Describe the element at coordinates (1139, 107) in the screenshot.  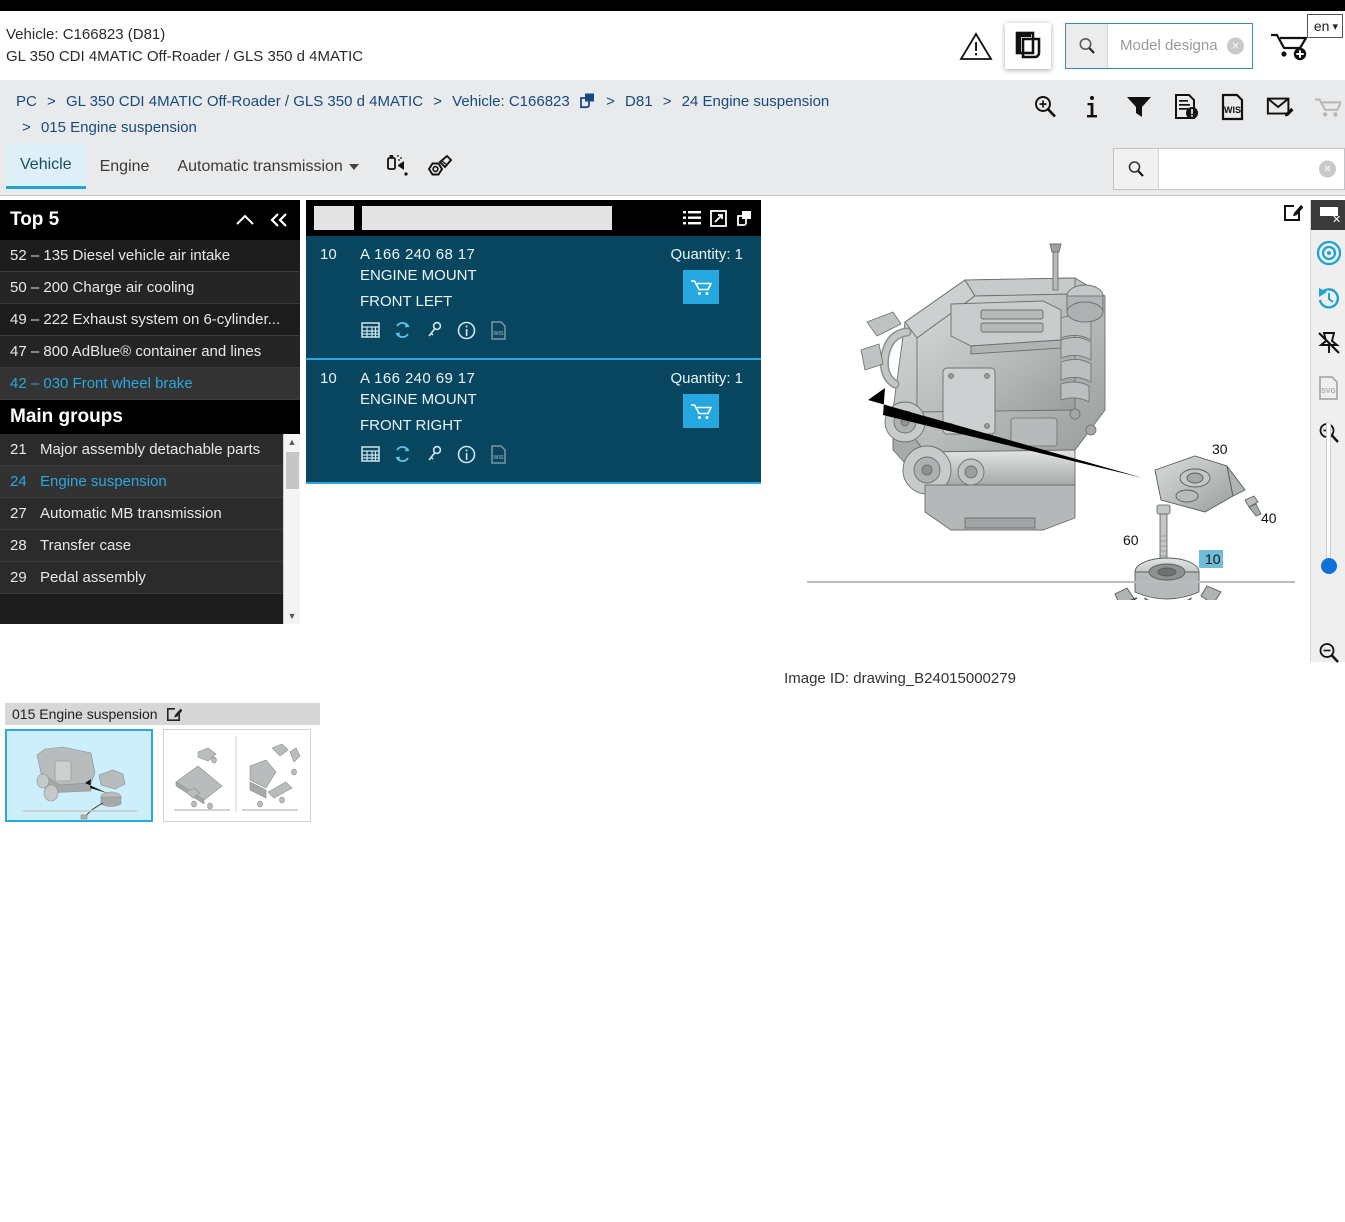
I see `filter-icon` at that location.